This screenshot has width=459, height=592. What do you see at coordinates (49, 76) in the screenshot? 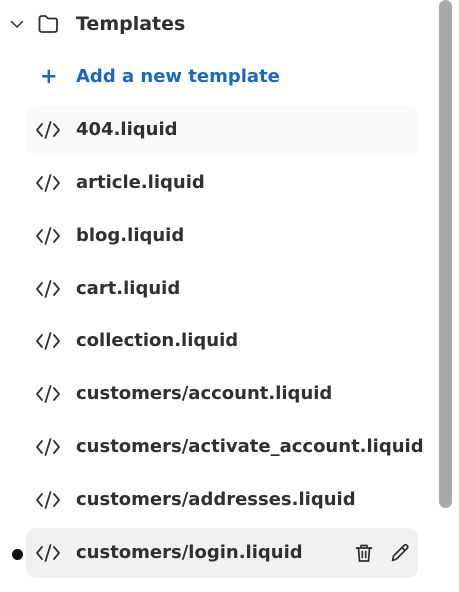
I see `plus-icon: +` at bounding box center [49, 76].